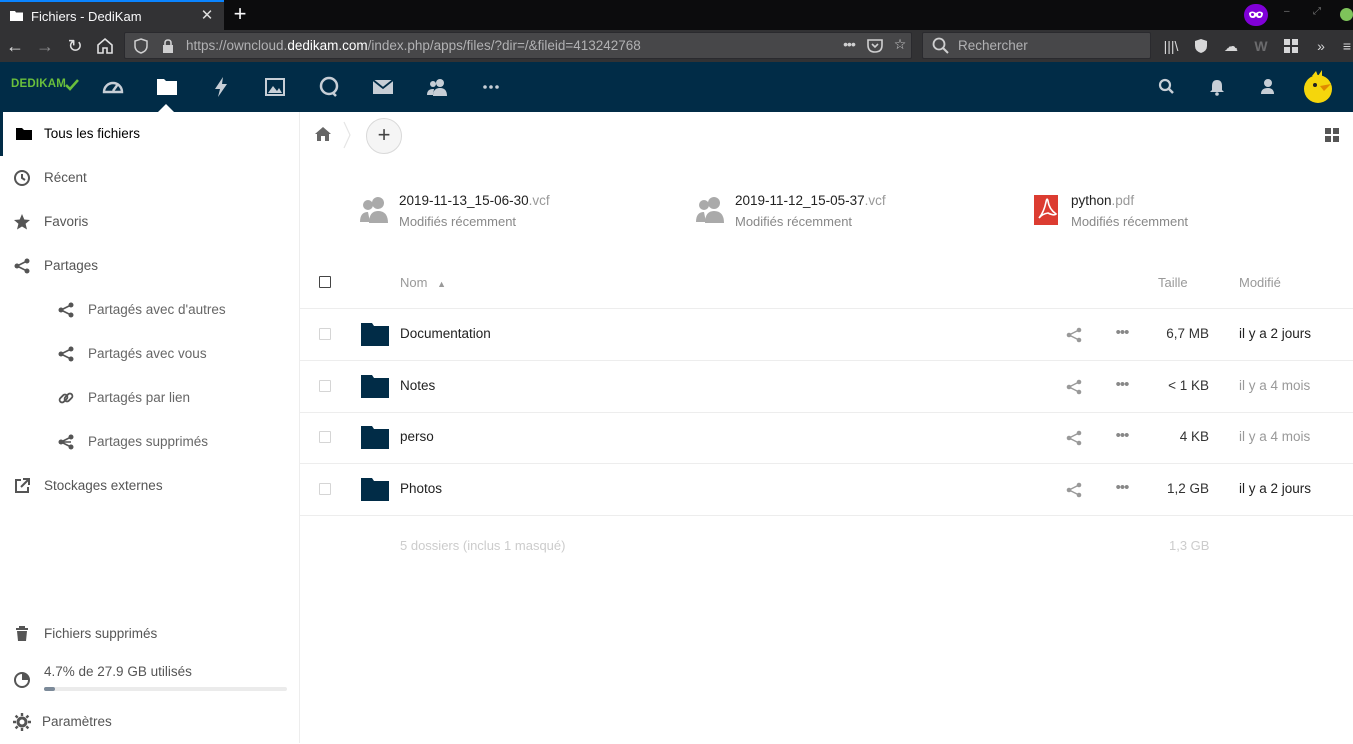  What do you see at coordinates (141, 46) in the screenshot?
I see `shield-icon` at bounding box center [141, 46].